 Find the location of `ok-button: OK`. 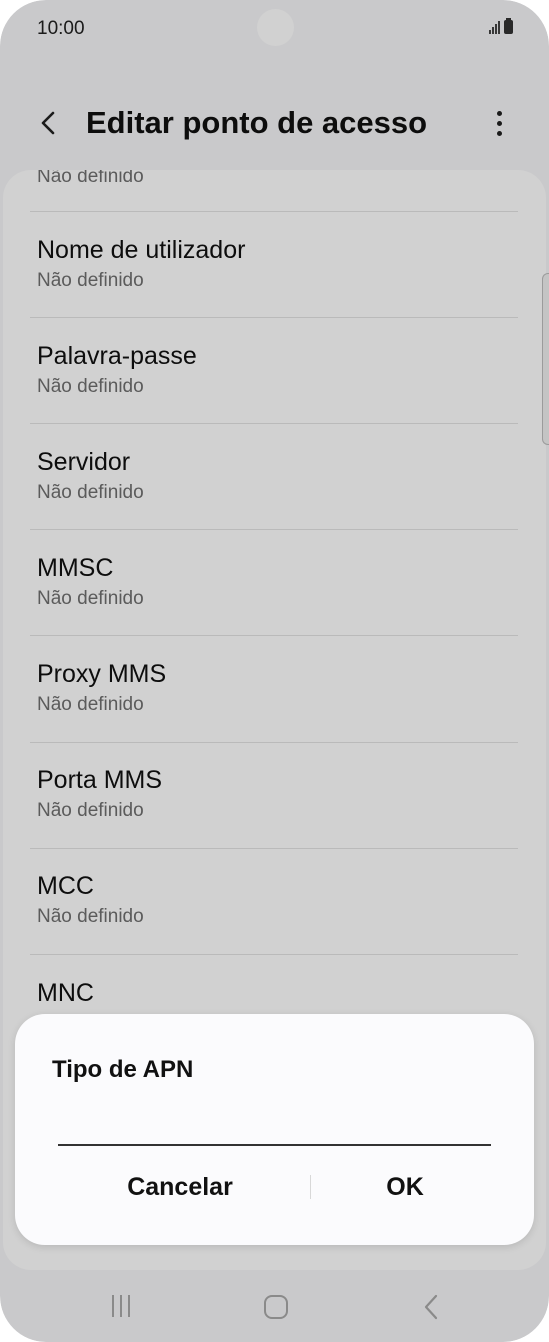

ok-button: OK is located at coordinates (405, 1187).